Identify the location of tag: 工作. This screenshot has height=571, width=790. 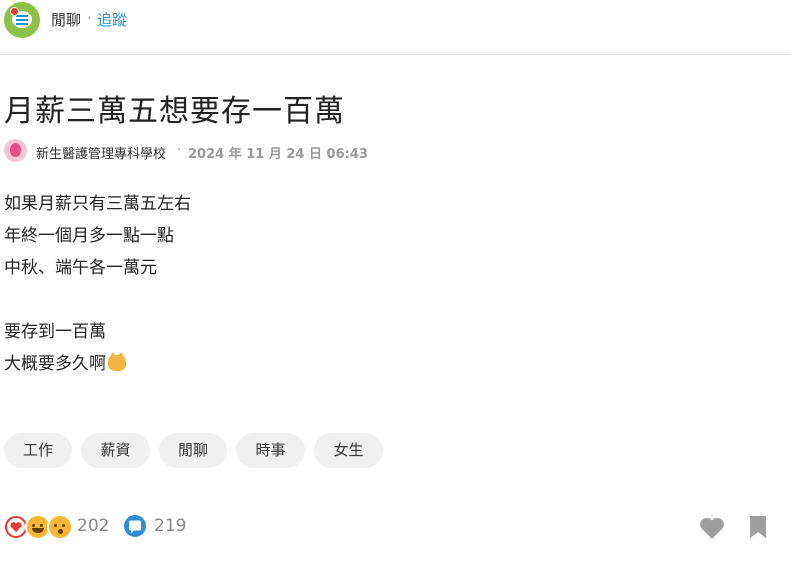
(38, 450).